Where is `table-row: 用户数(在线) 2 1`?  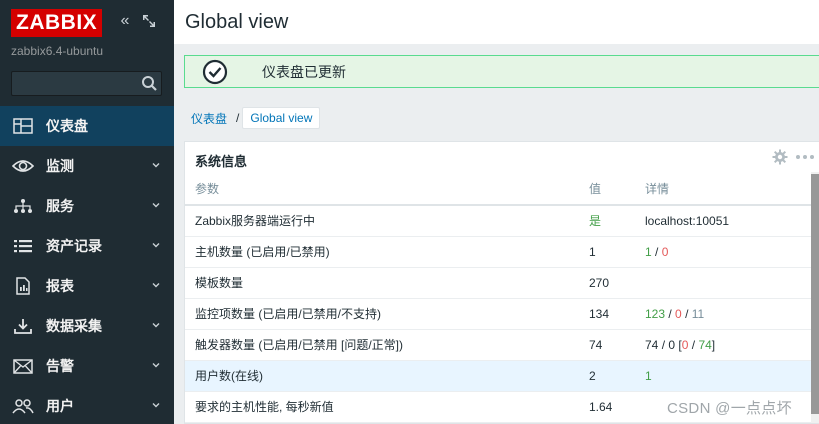 table-row: 用户数(在线) 2 1 is located at coordinates (498, 376).